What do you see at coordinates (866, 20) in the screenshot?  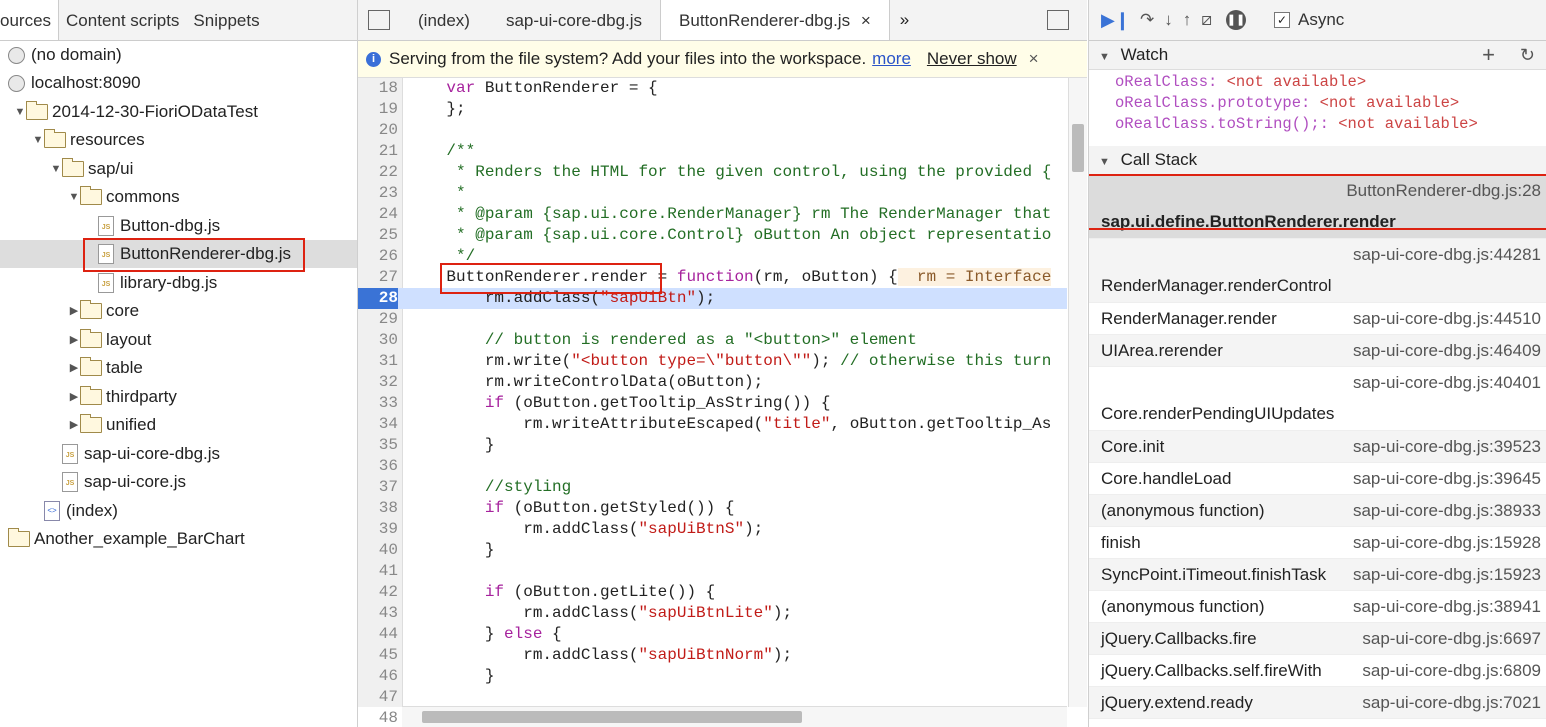 I see `close-tab-icon: ×` at bounding box center [866, 20].